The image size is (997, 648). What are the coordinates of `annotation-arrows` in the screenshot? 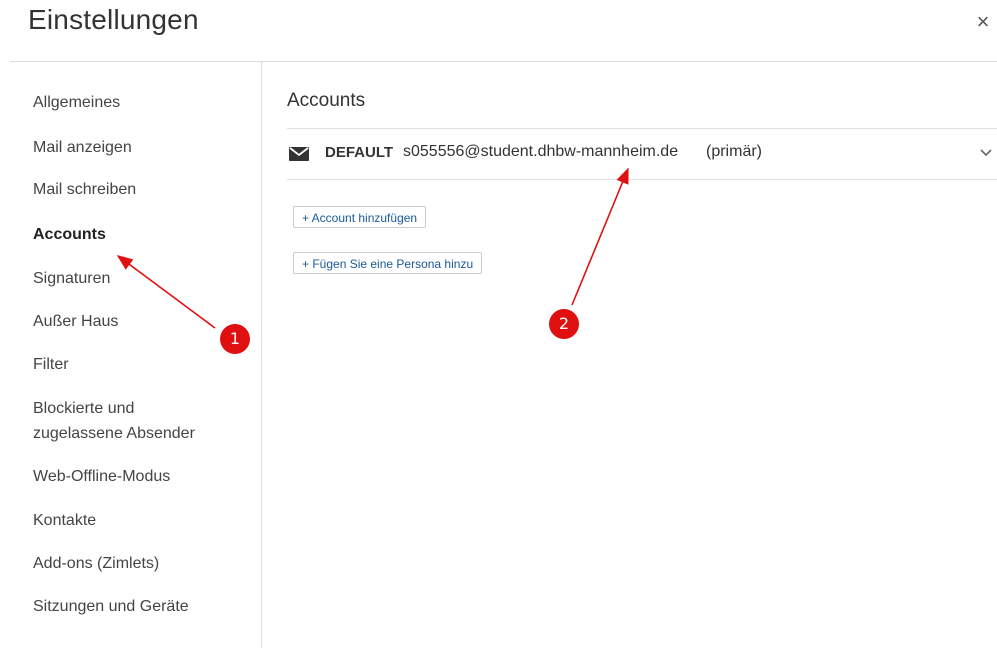 It's located at (372, 248).